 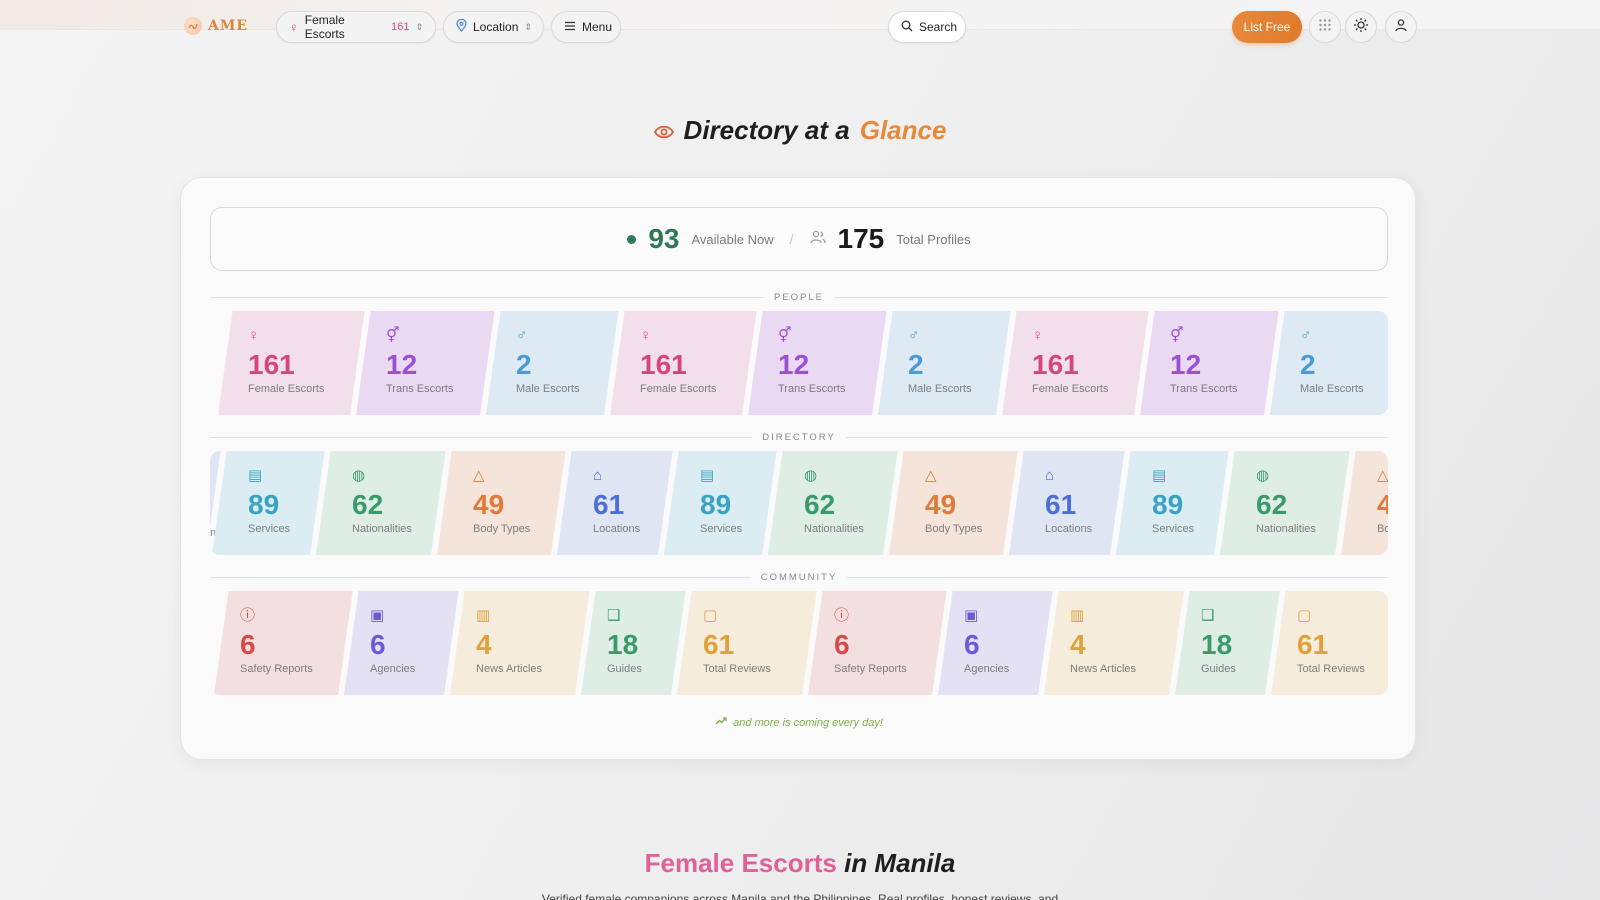 I want to click on account-button, so click(x=1401, y=27).